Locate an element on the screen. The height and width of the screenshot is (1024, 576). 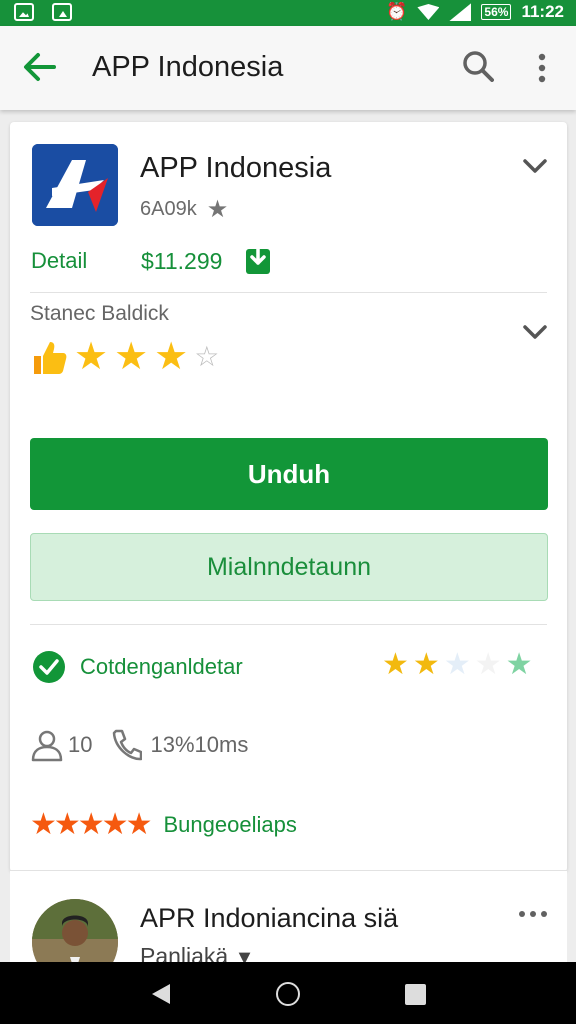
review-card: APR Indoniancina siä Panliakä ▼ is located at coordinates (288, 927).